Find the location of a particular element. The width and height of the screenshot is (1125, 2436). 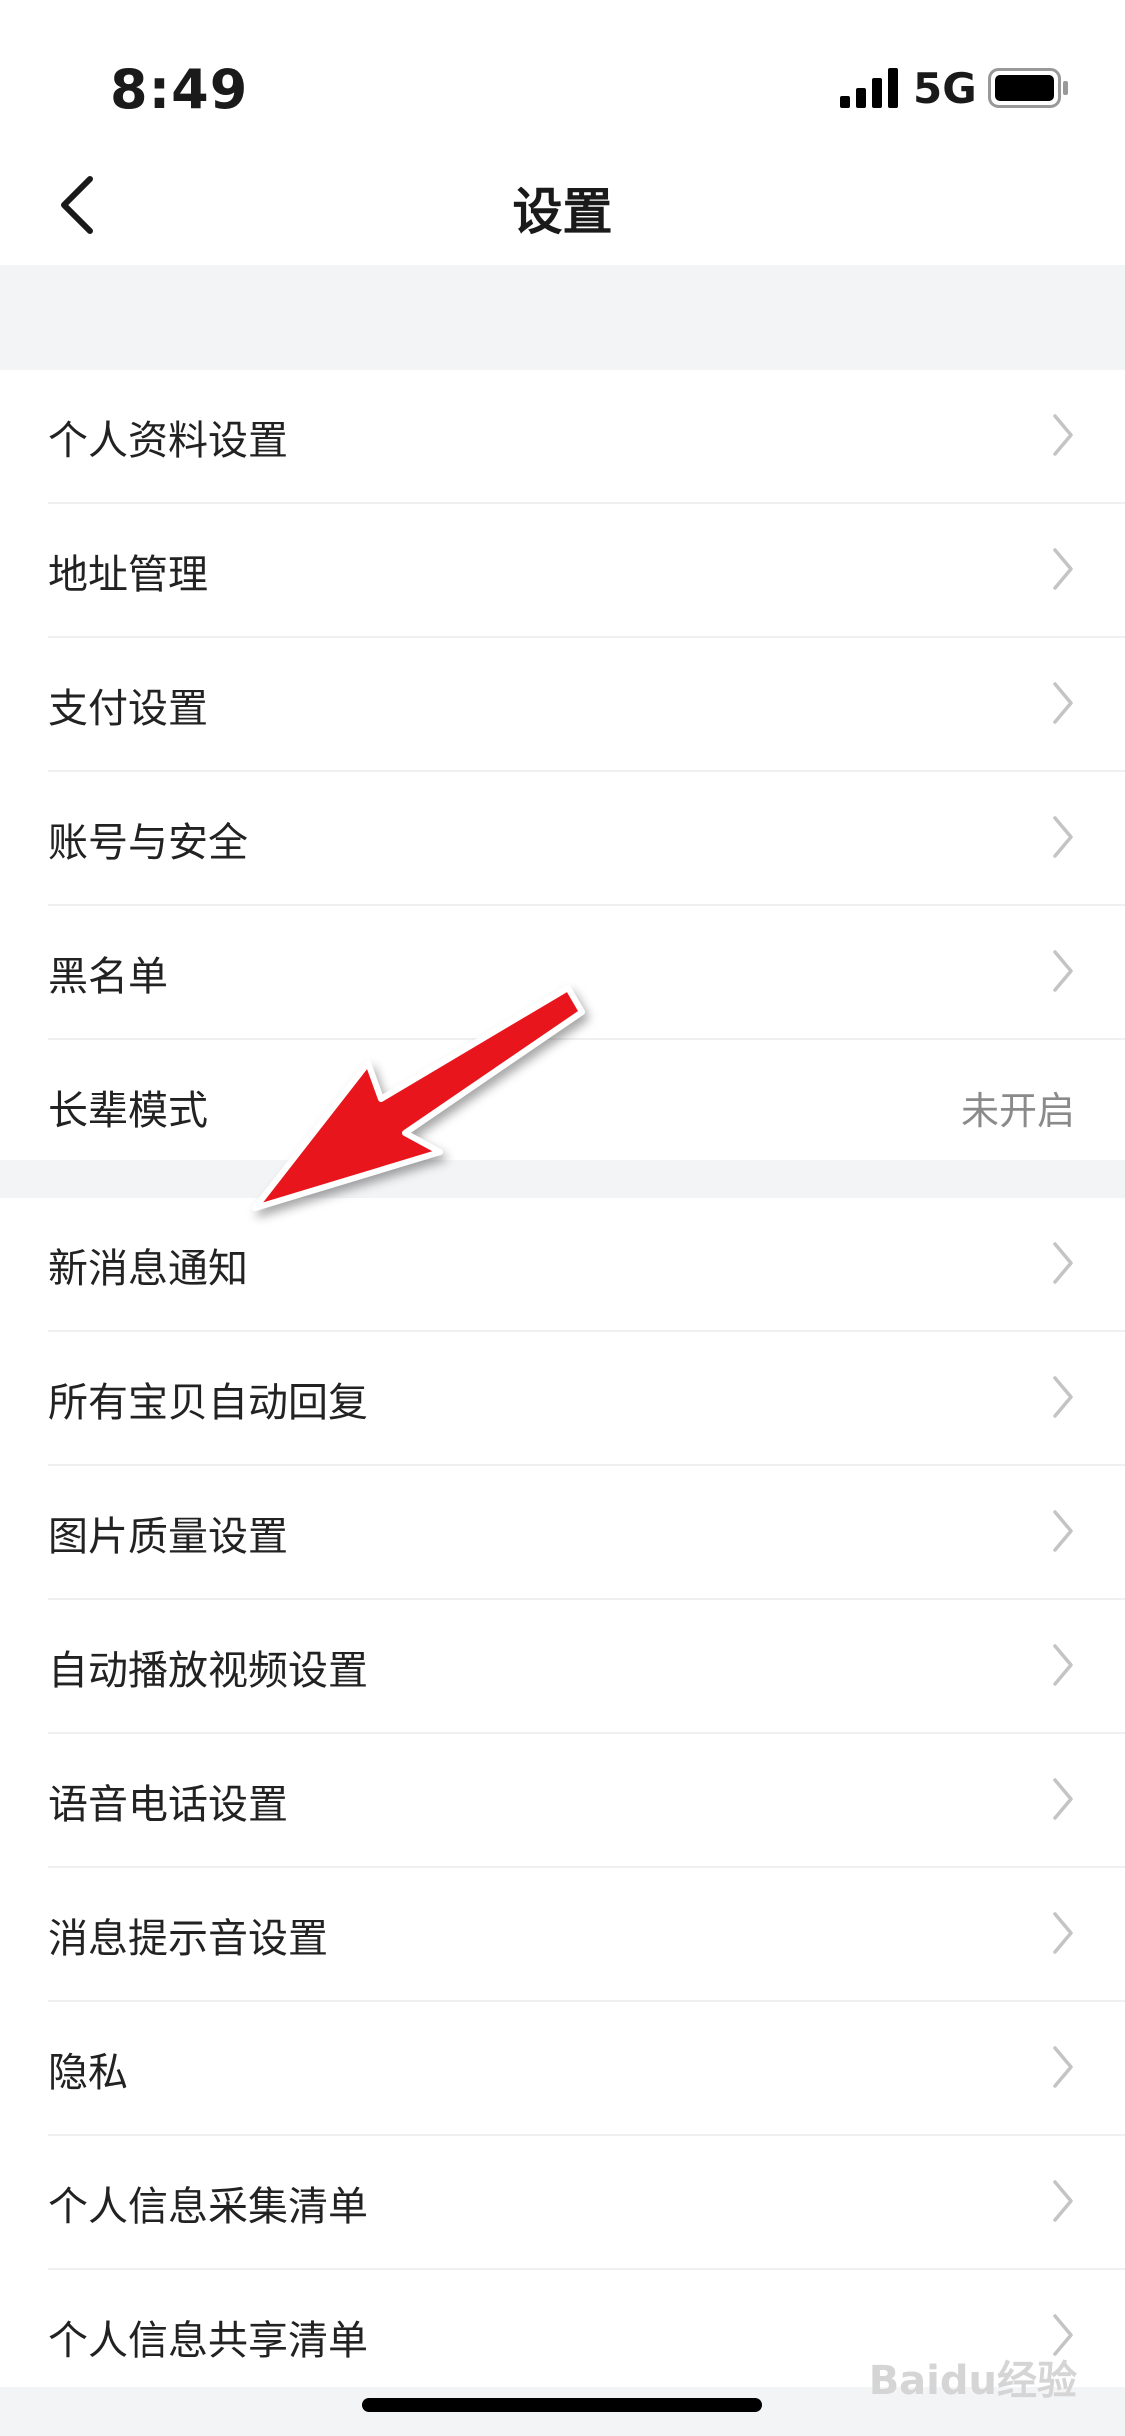

row-label: 个人资料设置 is located at coordinates (168, 441).